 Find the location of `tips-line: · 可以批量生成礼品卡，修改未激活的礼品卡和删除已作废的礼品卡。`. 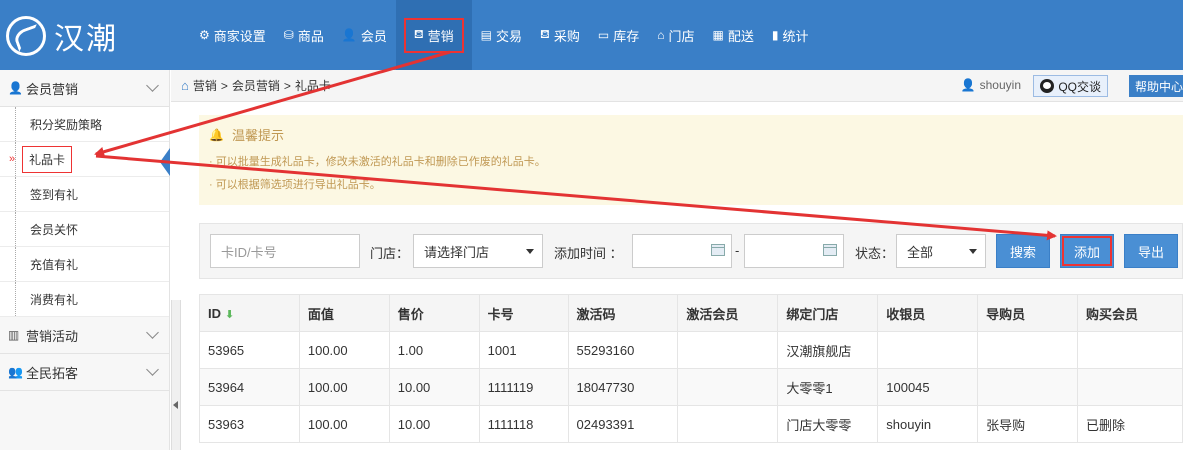

tips-line: · 可以批量生成礼品卡，修改未激活的礼品卡和删除已作废的礼品卡。 is located at coordinates (377, 162).